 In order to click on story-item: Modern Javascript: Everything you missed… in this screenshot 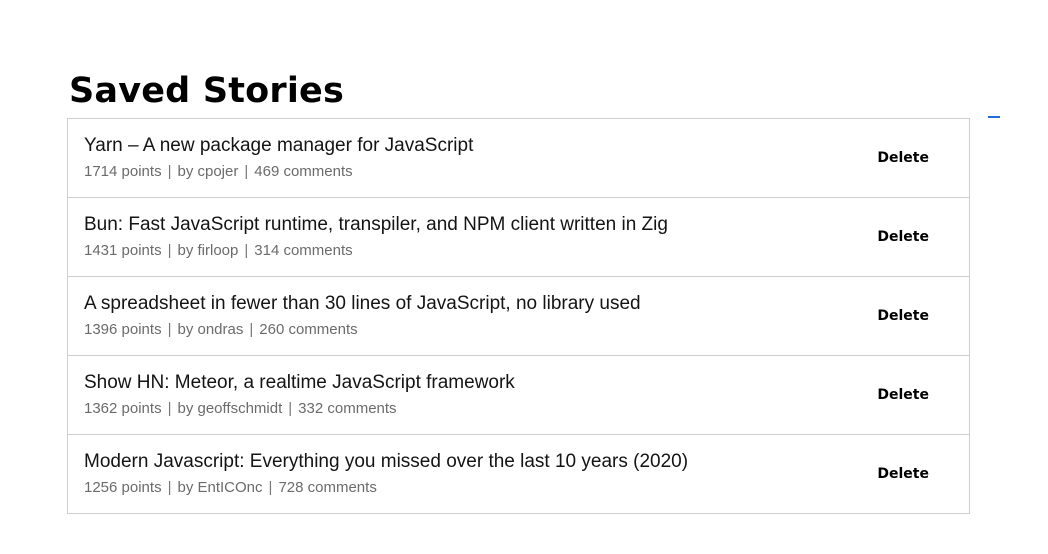, I will do `click(518, 474)`.